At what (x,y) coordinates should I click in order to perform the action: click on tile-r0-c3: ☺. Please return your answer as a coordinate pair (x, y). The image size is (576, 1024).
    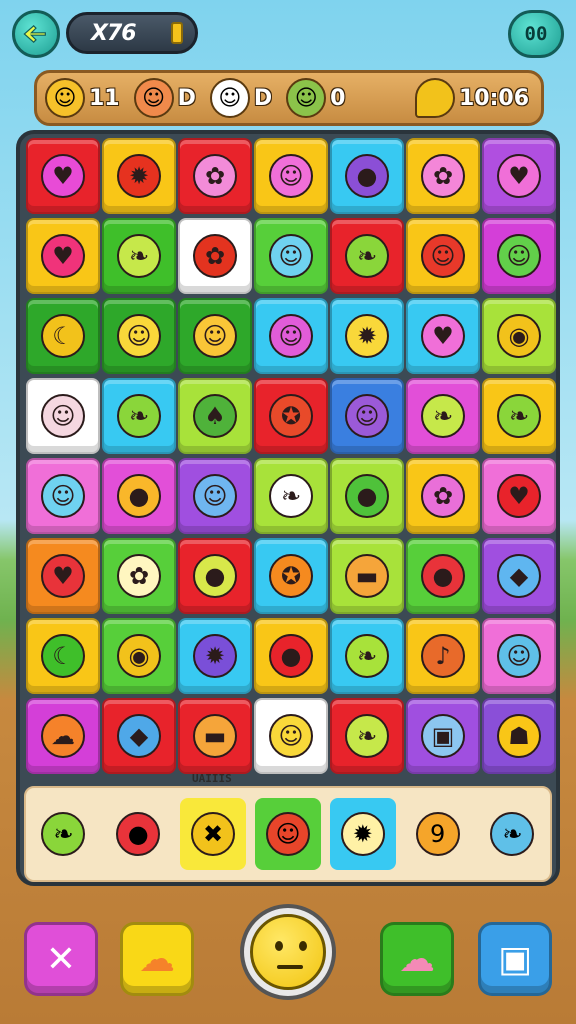
    Looking at the image, I should click on (291, 176).